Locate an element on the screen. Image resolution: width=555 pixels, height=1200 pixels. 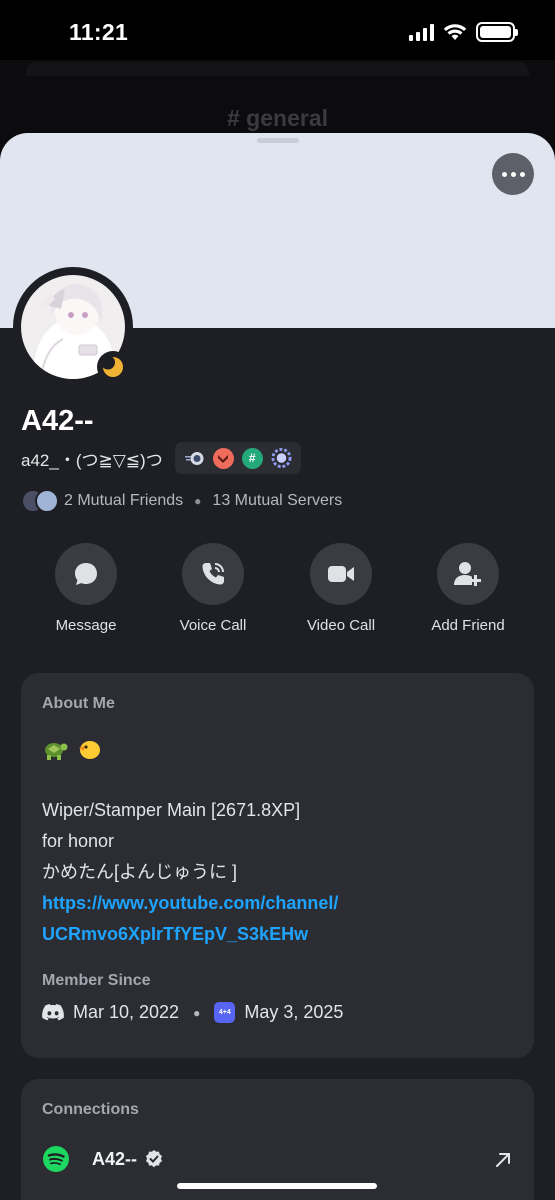
mutual-row: 2 Mutual Friends ● 13 Mutual Servers is located at coordinates (181, 501).